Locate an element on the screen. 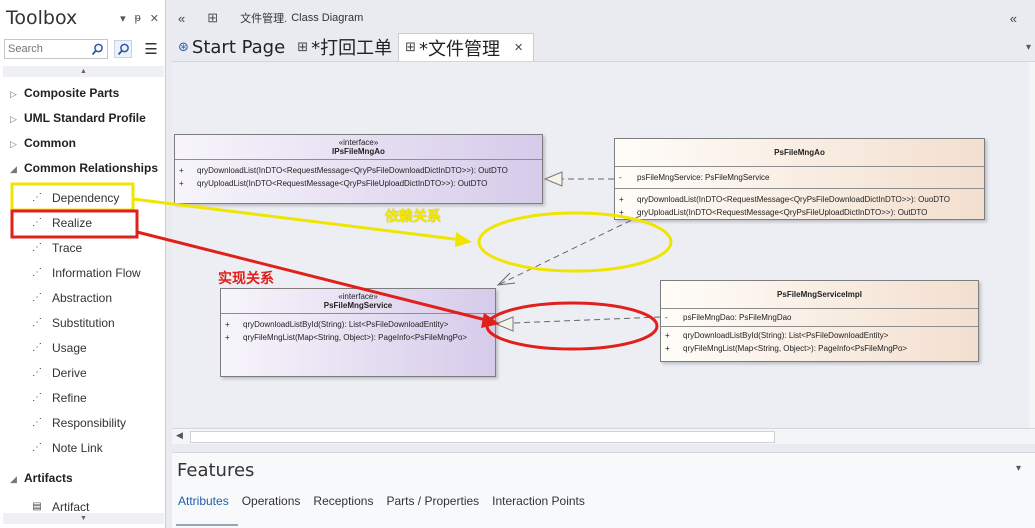 This screenshot has height=528, width=1035. toolbox-item-responsibility: ⋰ Responsibility is located at coordinates (78, 423).